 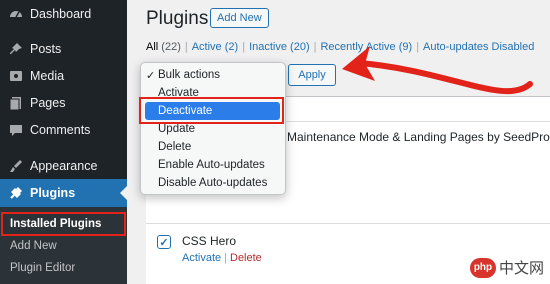 I want to click on sidebar-item-comments: Comments, so click(x=63, y=130).